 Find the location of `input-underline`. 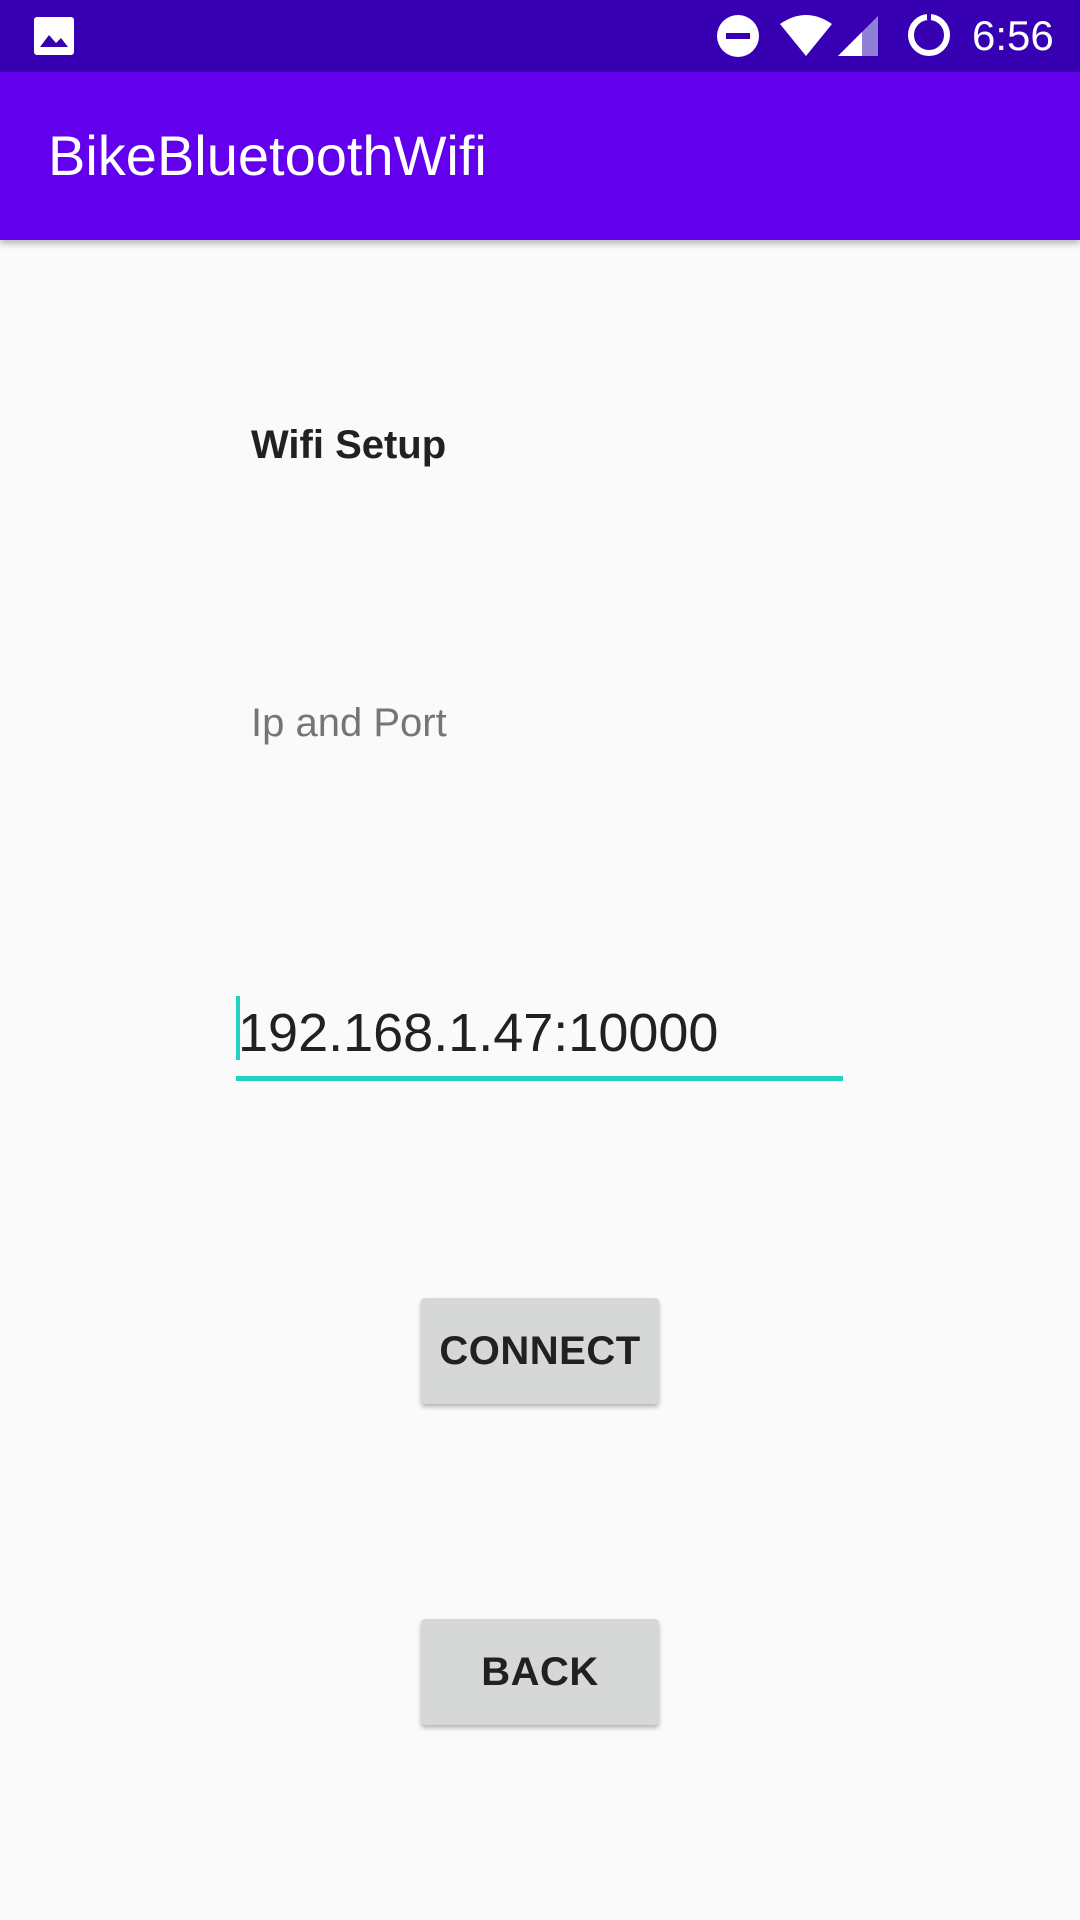

input-underline is located at coordinates (539, 1078).